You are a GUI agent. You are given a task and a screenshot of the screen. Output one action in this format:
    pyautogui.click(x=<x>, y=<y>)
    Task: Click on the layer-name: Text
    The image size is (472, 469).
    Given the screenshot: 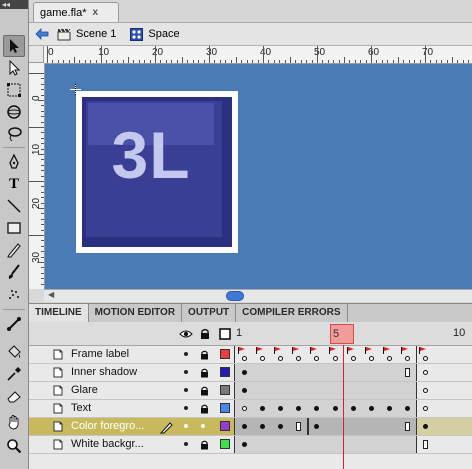 What is the action you would take?
    pyautogui.click(x=81, y=408)
    